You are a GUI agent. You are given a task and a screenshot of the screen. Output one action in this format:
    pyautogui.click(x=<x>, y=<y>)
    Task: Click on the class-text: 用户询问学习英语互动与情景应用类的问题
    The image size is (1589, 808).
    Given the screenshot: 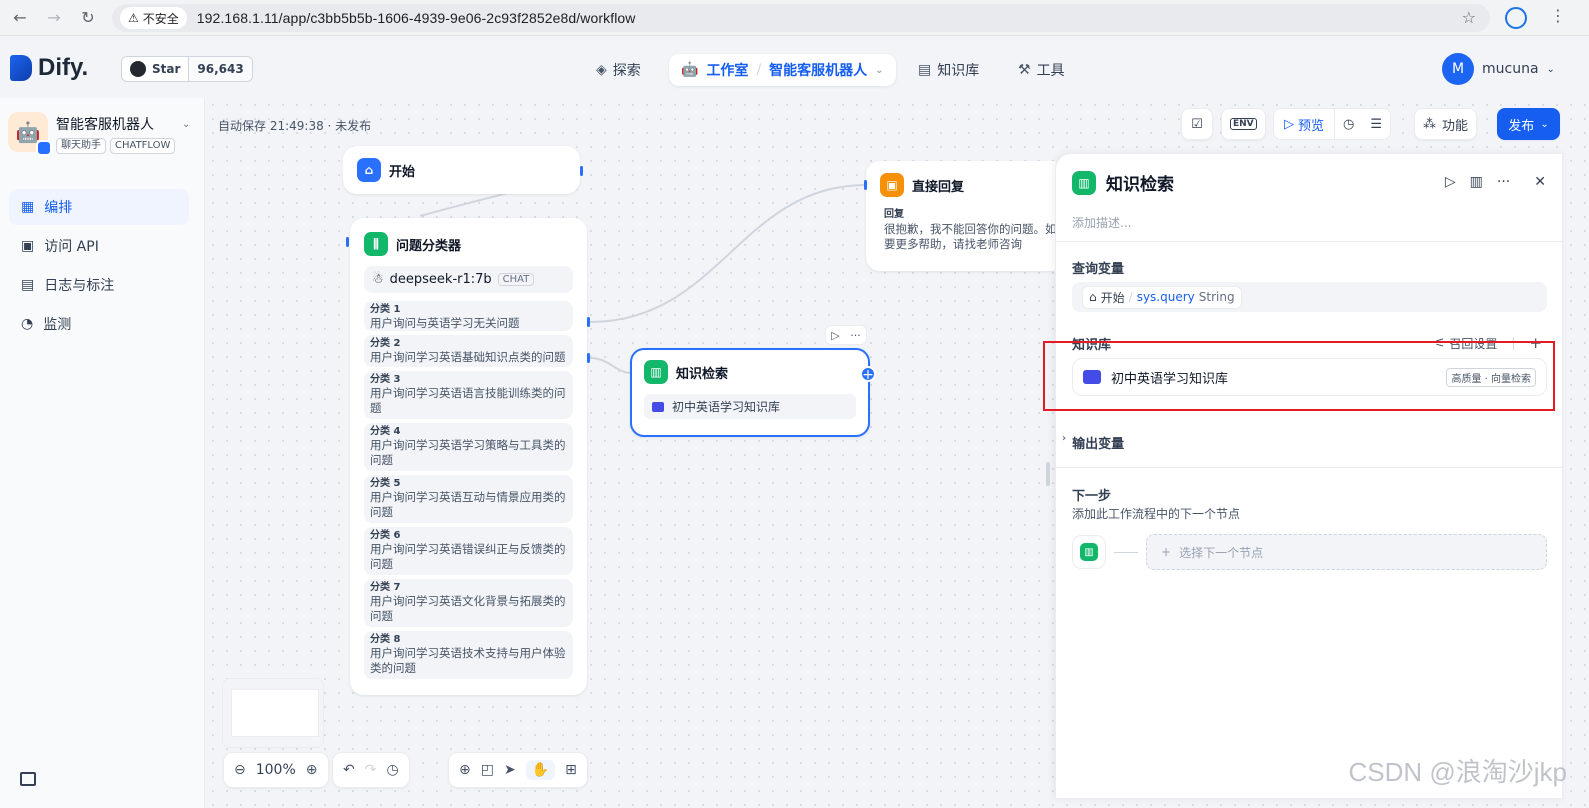 What is the action you would take?
    pyautogui.click(x=468, y=504)
    